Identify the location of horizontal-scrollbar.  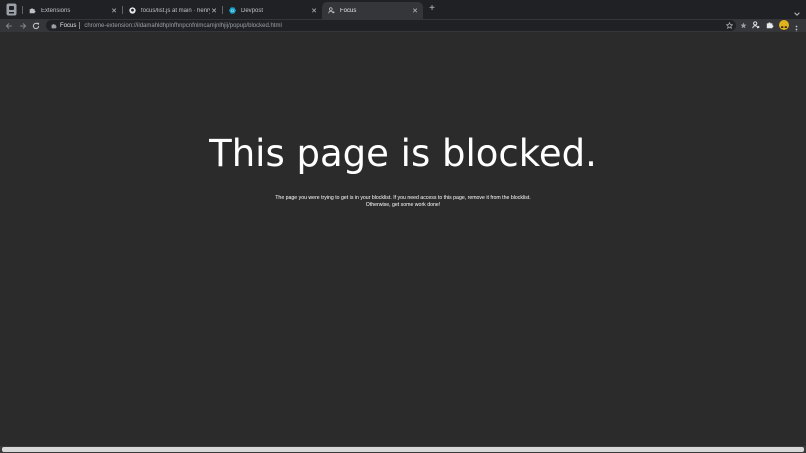
(403, 449).